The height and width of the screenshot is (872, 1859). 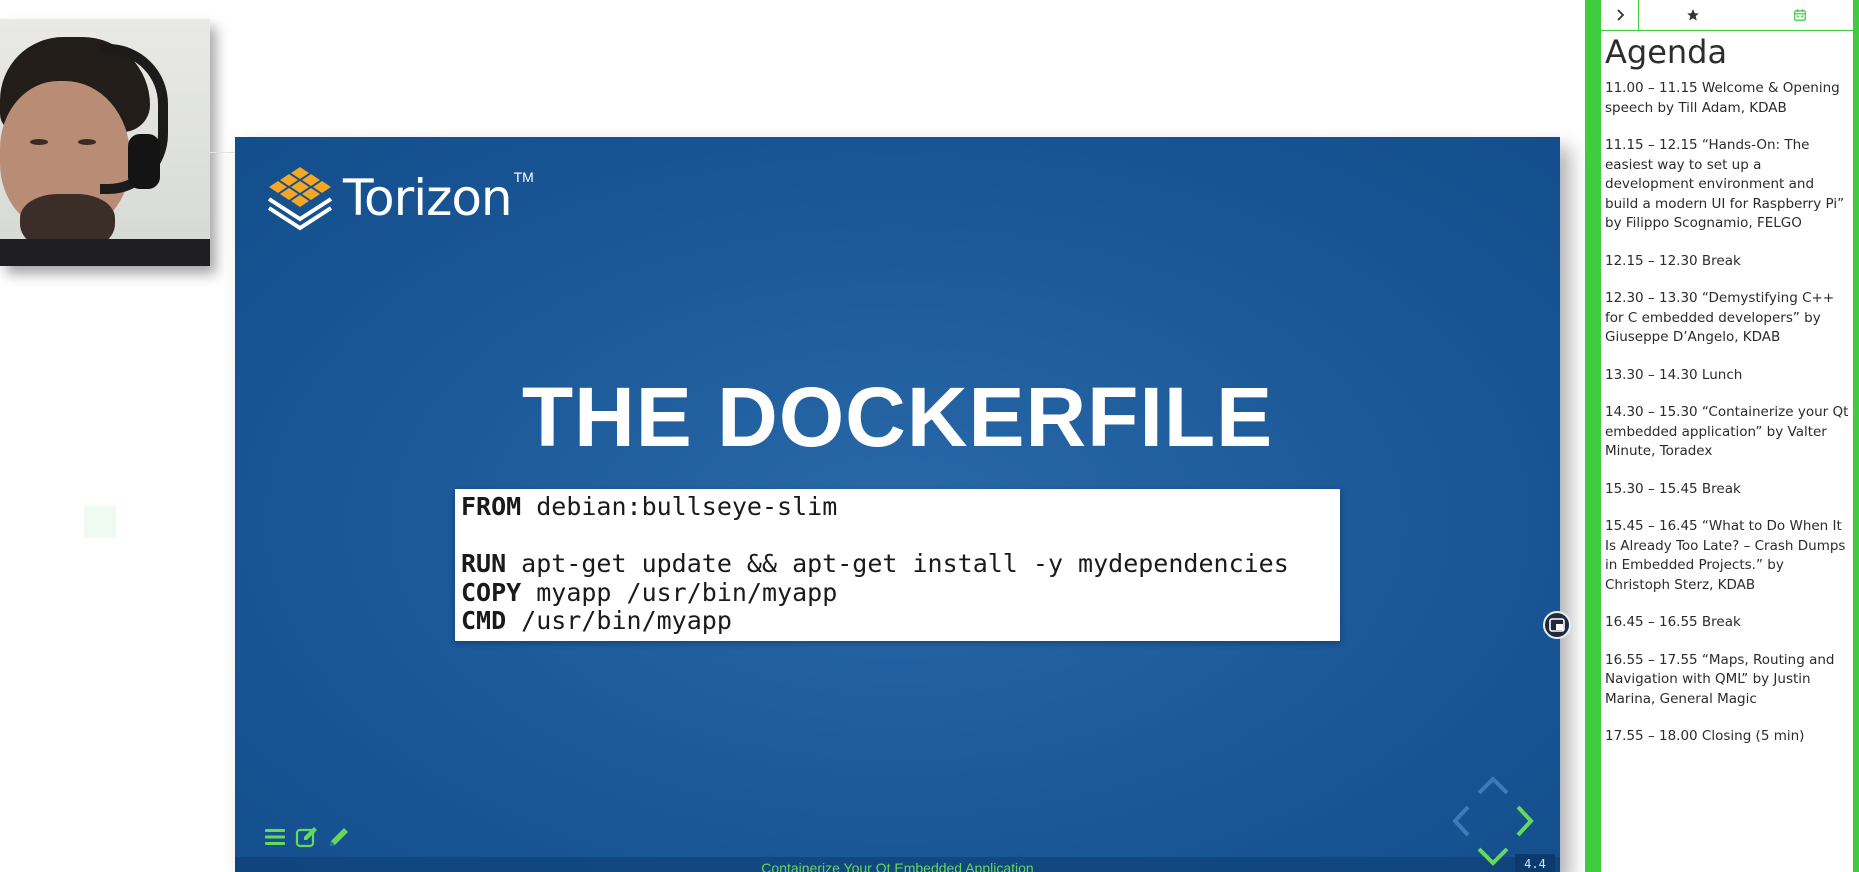 I want to click on menu-icon, so click(x=275, y=837).